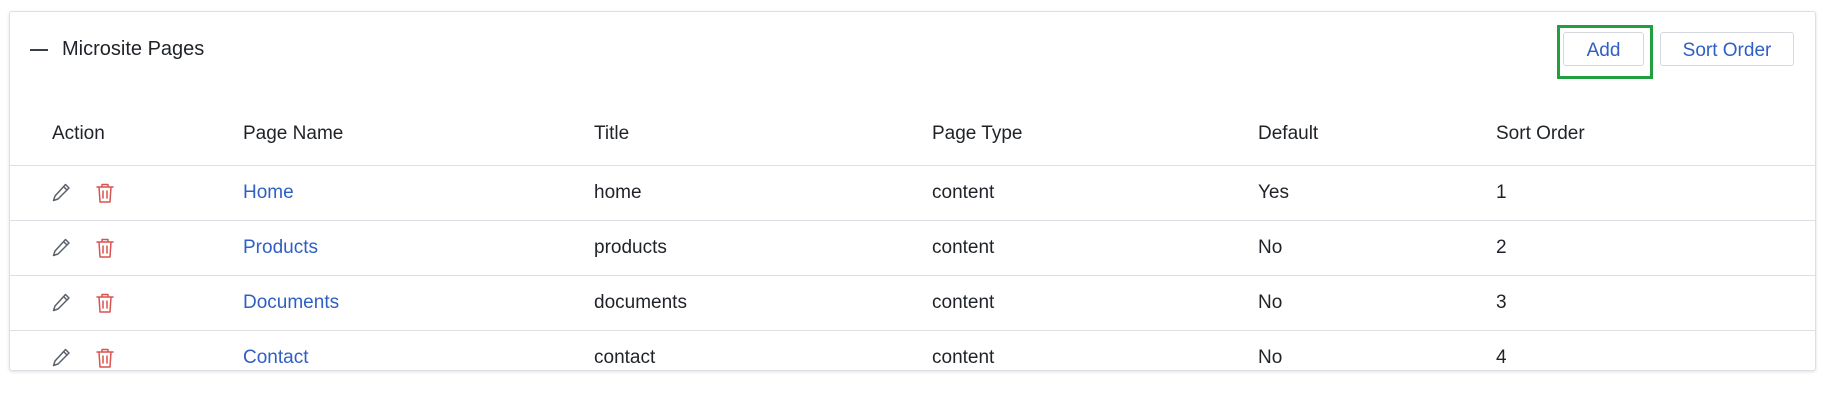  I want to click on sort-order-cell: 2, so click(1501, 247).